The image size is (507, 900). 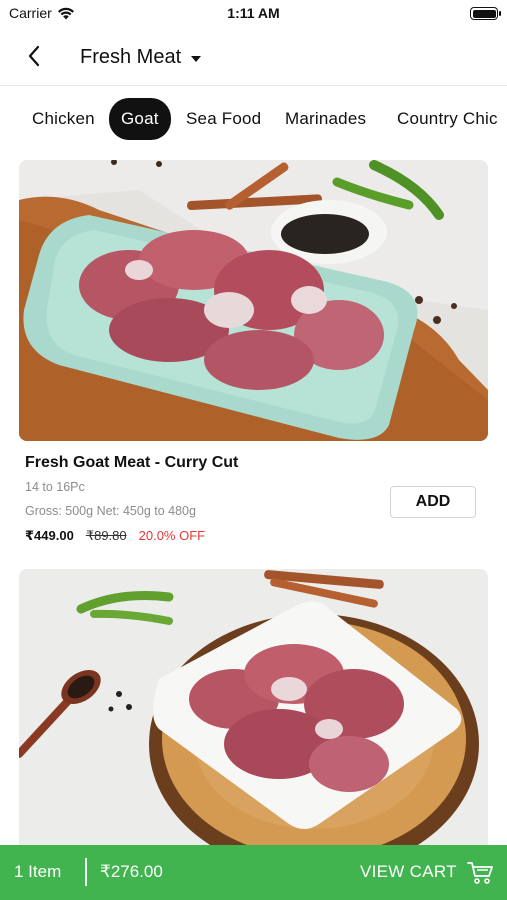 I want to click on back-button, so click(x=34, y=56).